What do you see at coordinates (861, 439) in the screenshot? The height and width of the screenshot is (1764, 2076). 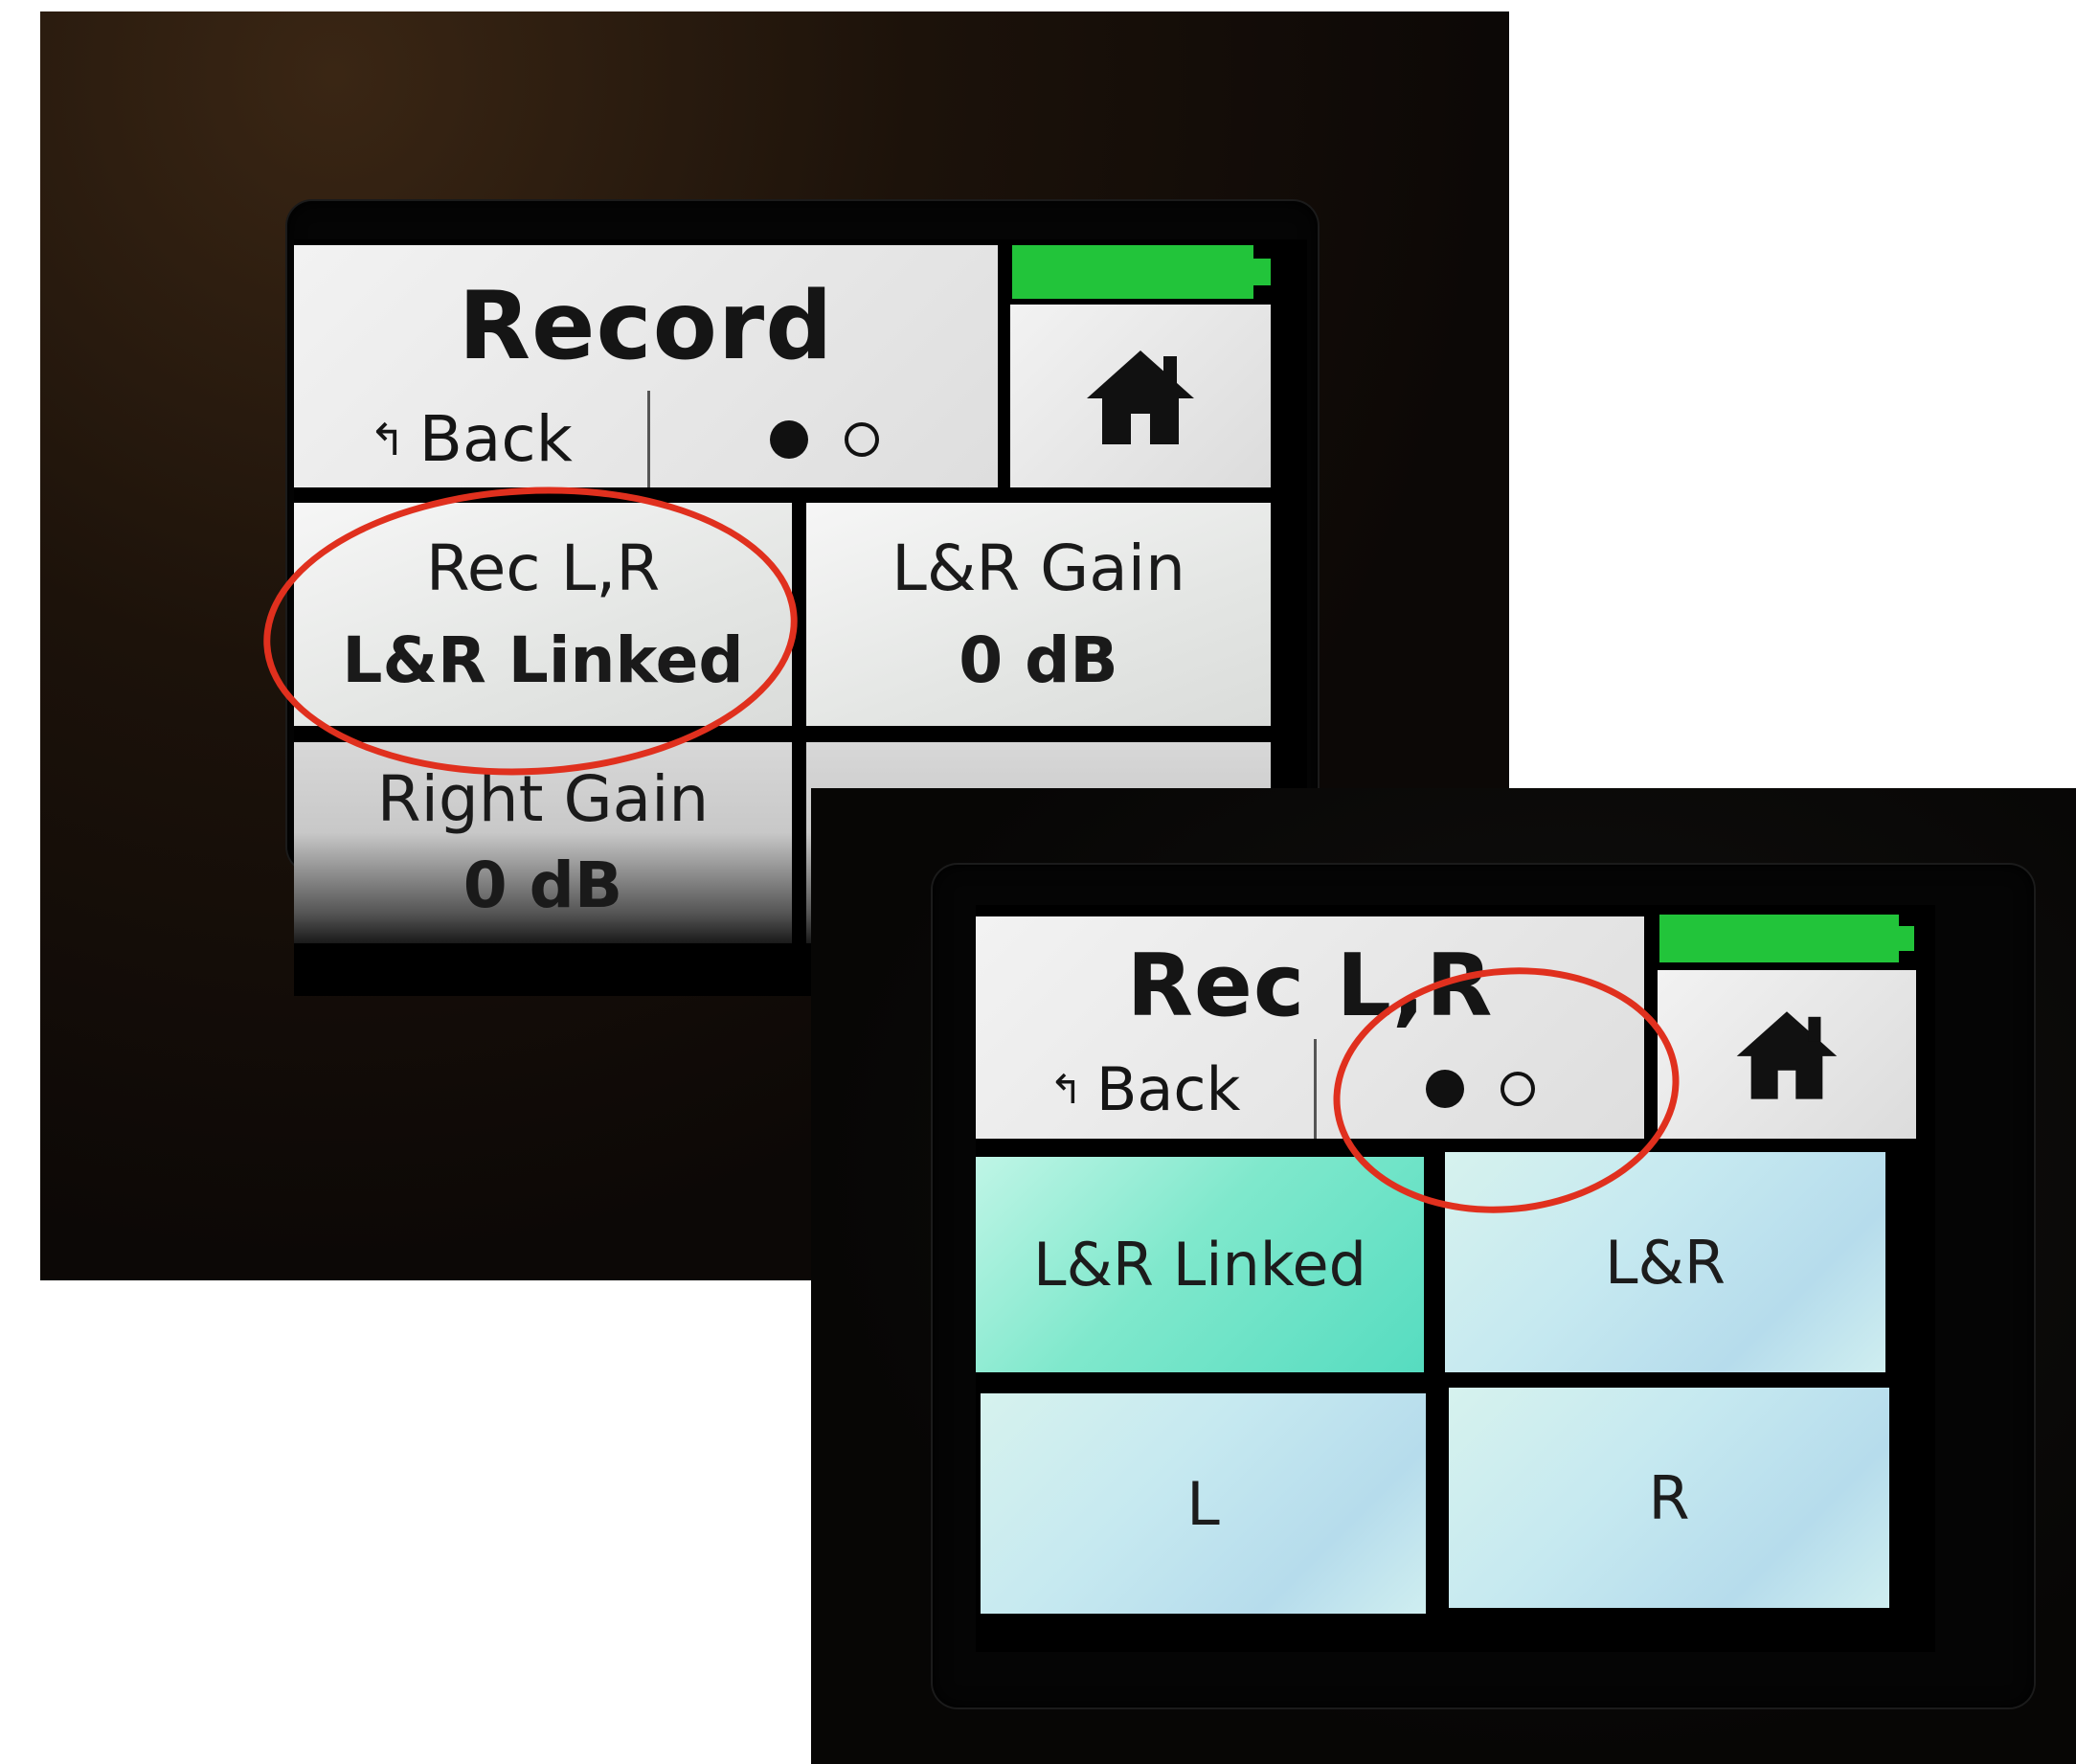 I see `page-dot-icon` at bounding box center [861, 439].